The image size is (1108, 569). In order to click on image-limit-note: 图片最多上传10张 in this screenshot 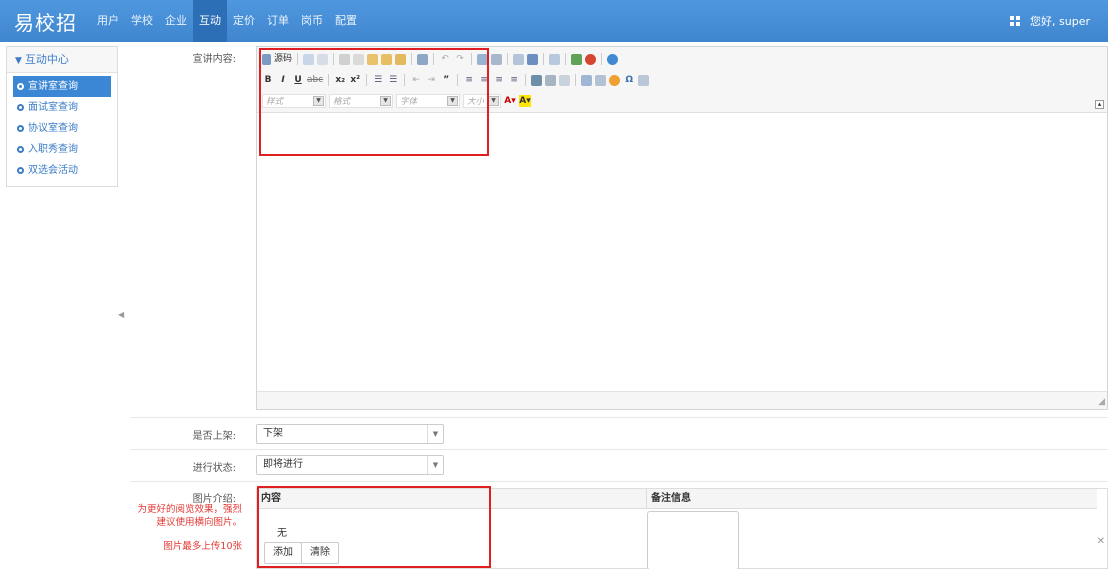, I will do `click(202, 546)`.